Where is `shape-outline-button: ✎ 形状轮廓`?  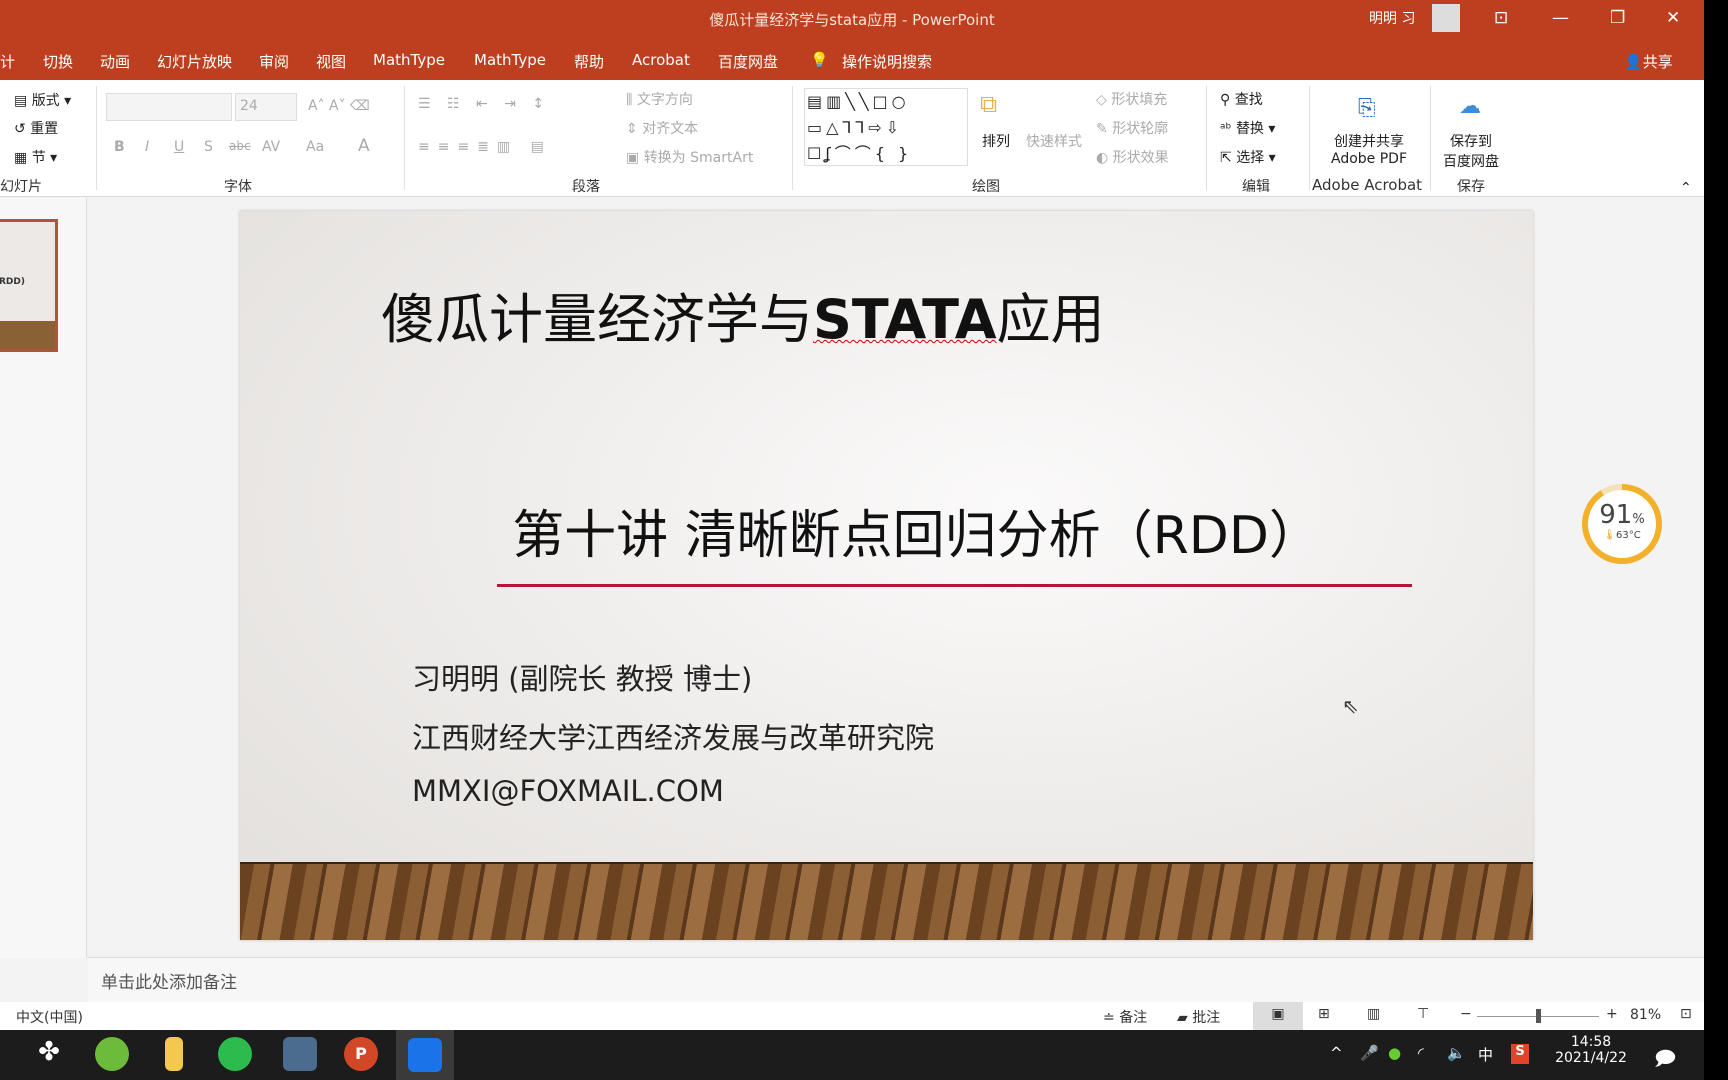
shape-outline-button: ✎ 形状轮廓 is located at coordinates (1132, 128).